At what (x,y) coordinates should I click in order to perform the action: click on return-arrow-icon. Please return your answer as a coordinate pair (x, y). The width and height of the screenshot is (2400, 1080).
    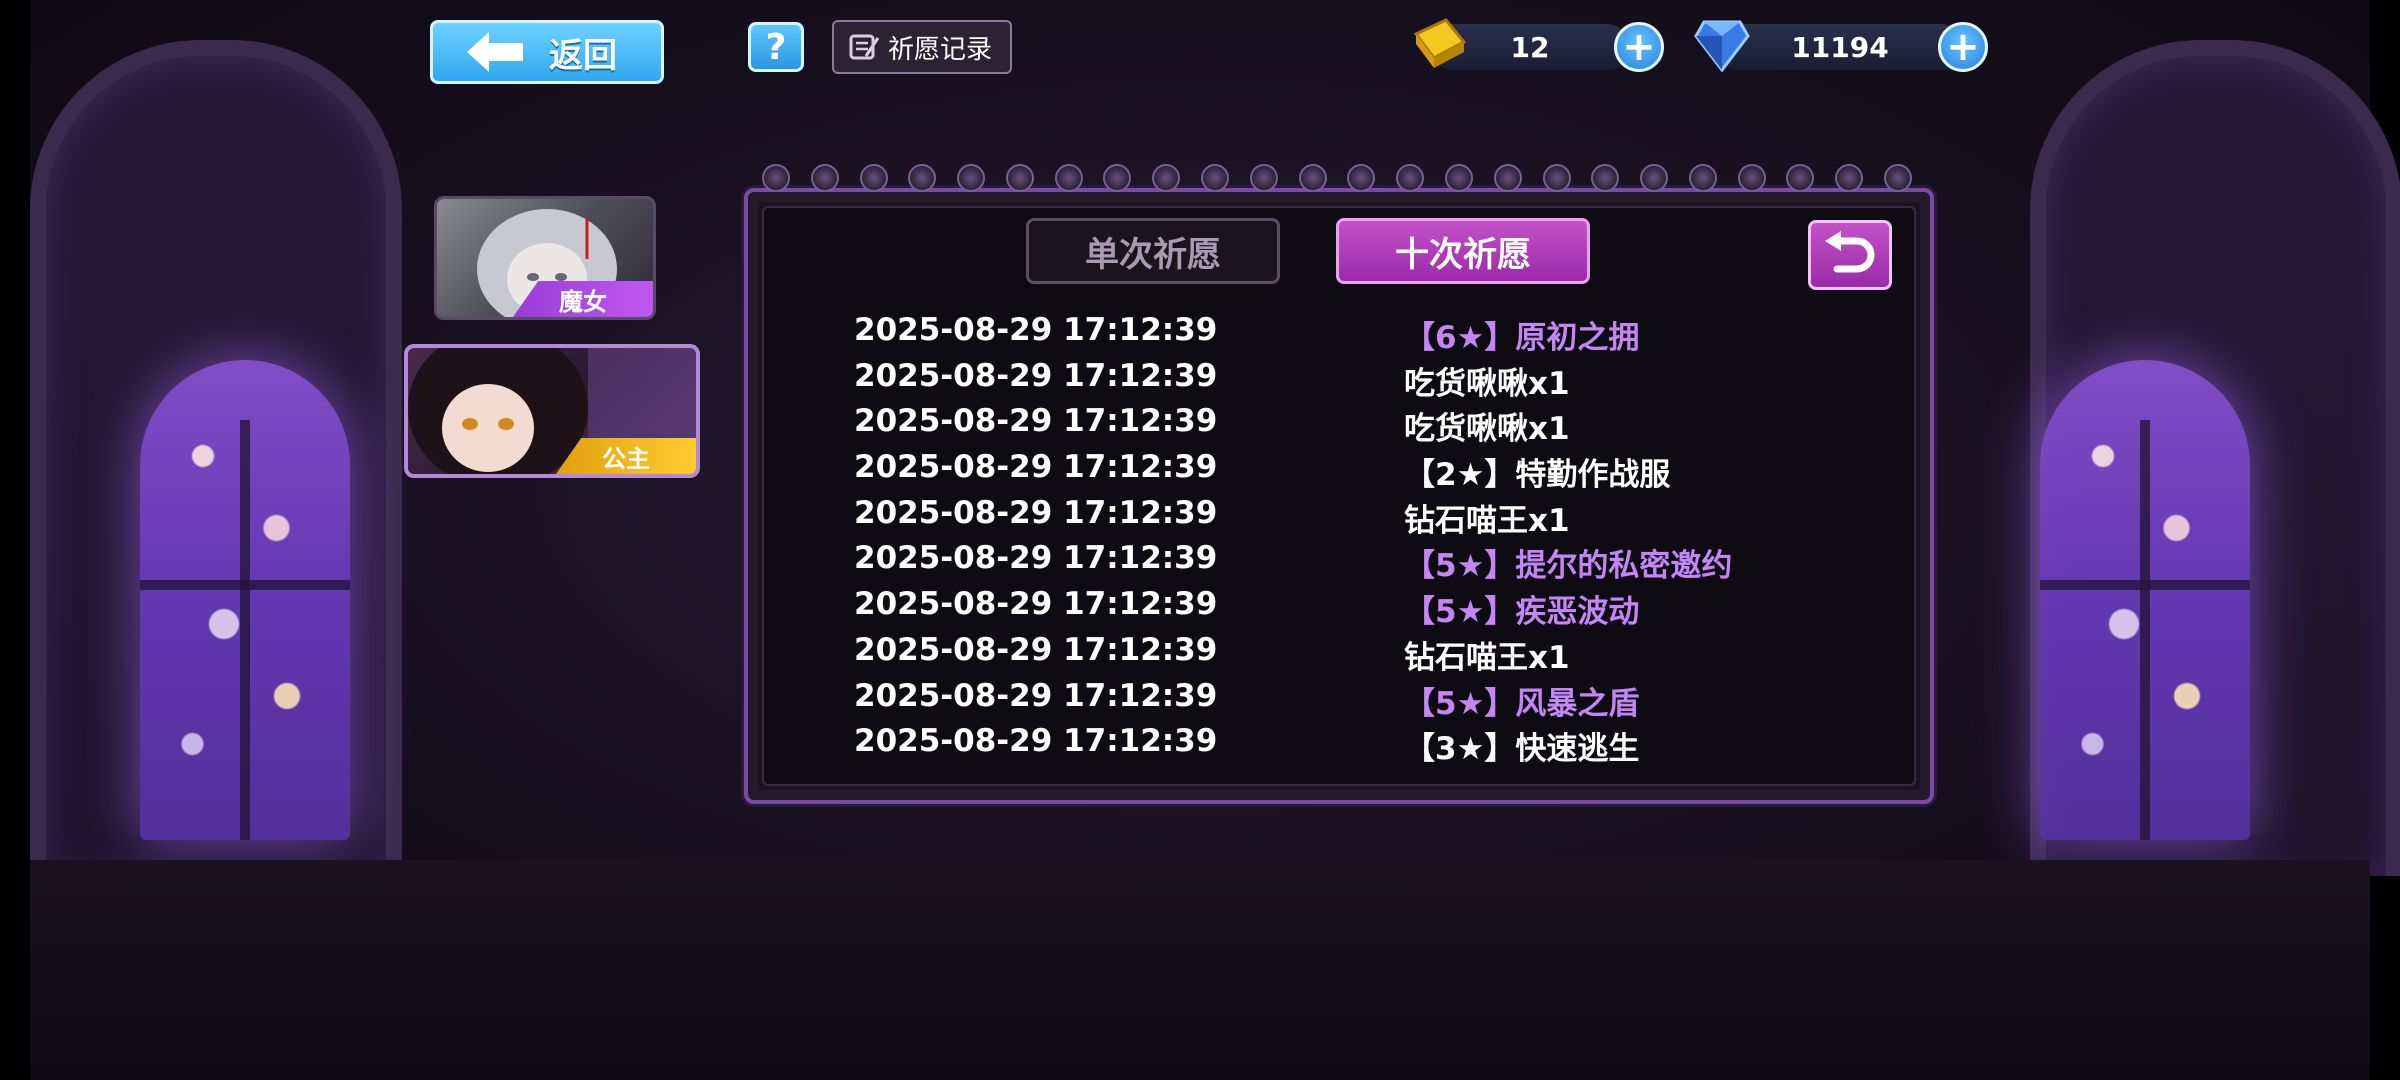
    Looking at the image, I should click on (1850, 255).